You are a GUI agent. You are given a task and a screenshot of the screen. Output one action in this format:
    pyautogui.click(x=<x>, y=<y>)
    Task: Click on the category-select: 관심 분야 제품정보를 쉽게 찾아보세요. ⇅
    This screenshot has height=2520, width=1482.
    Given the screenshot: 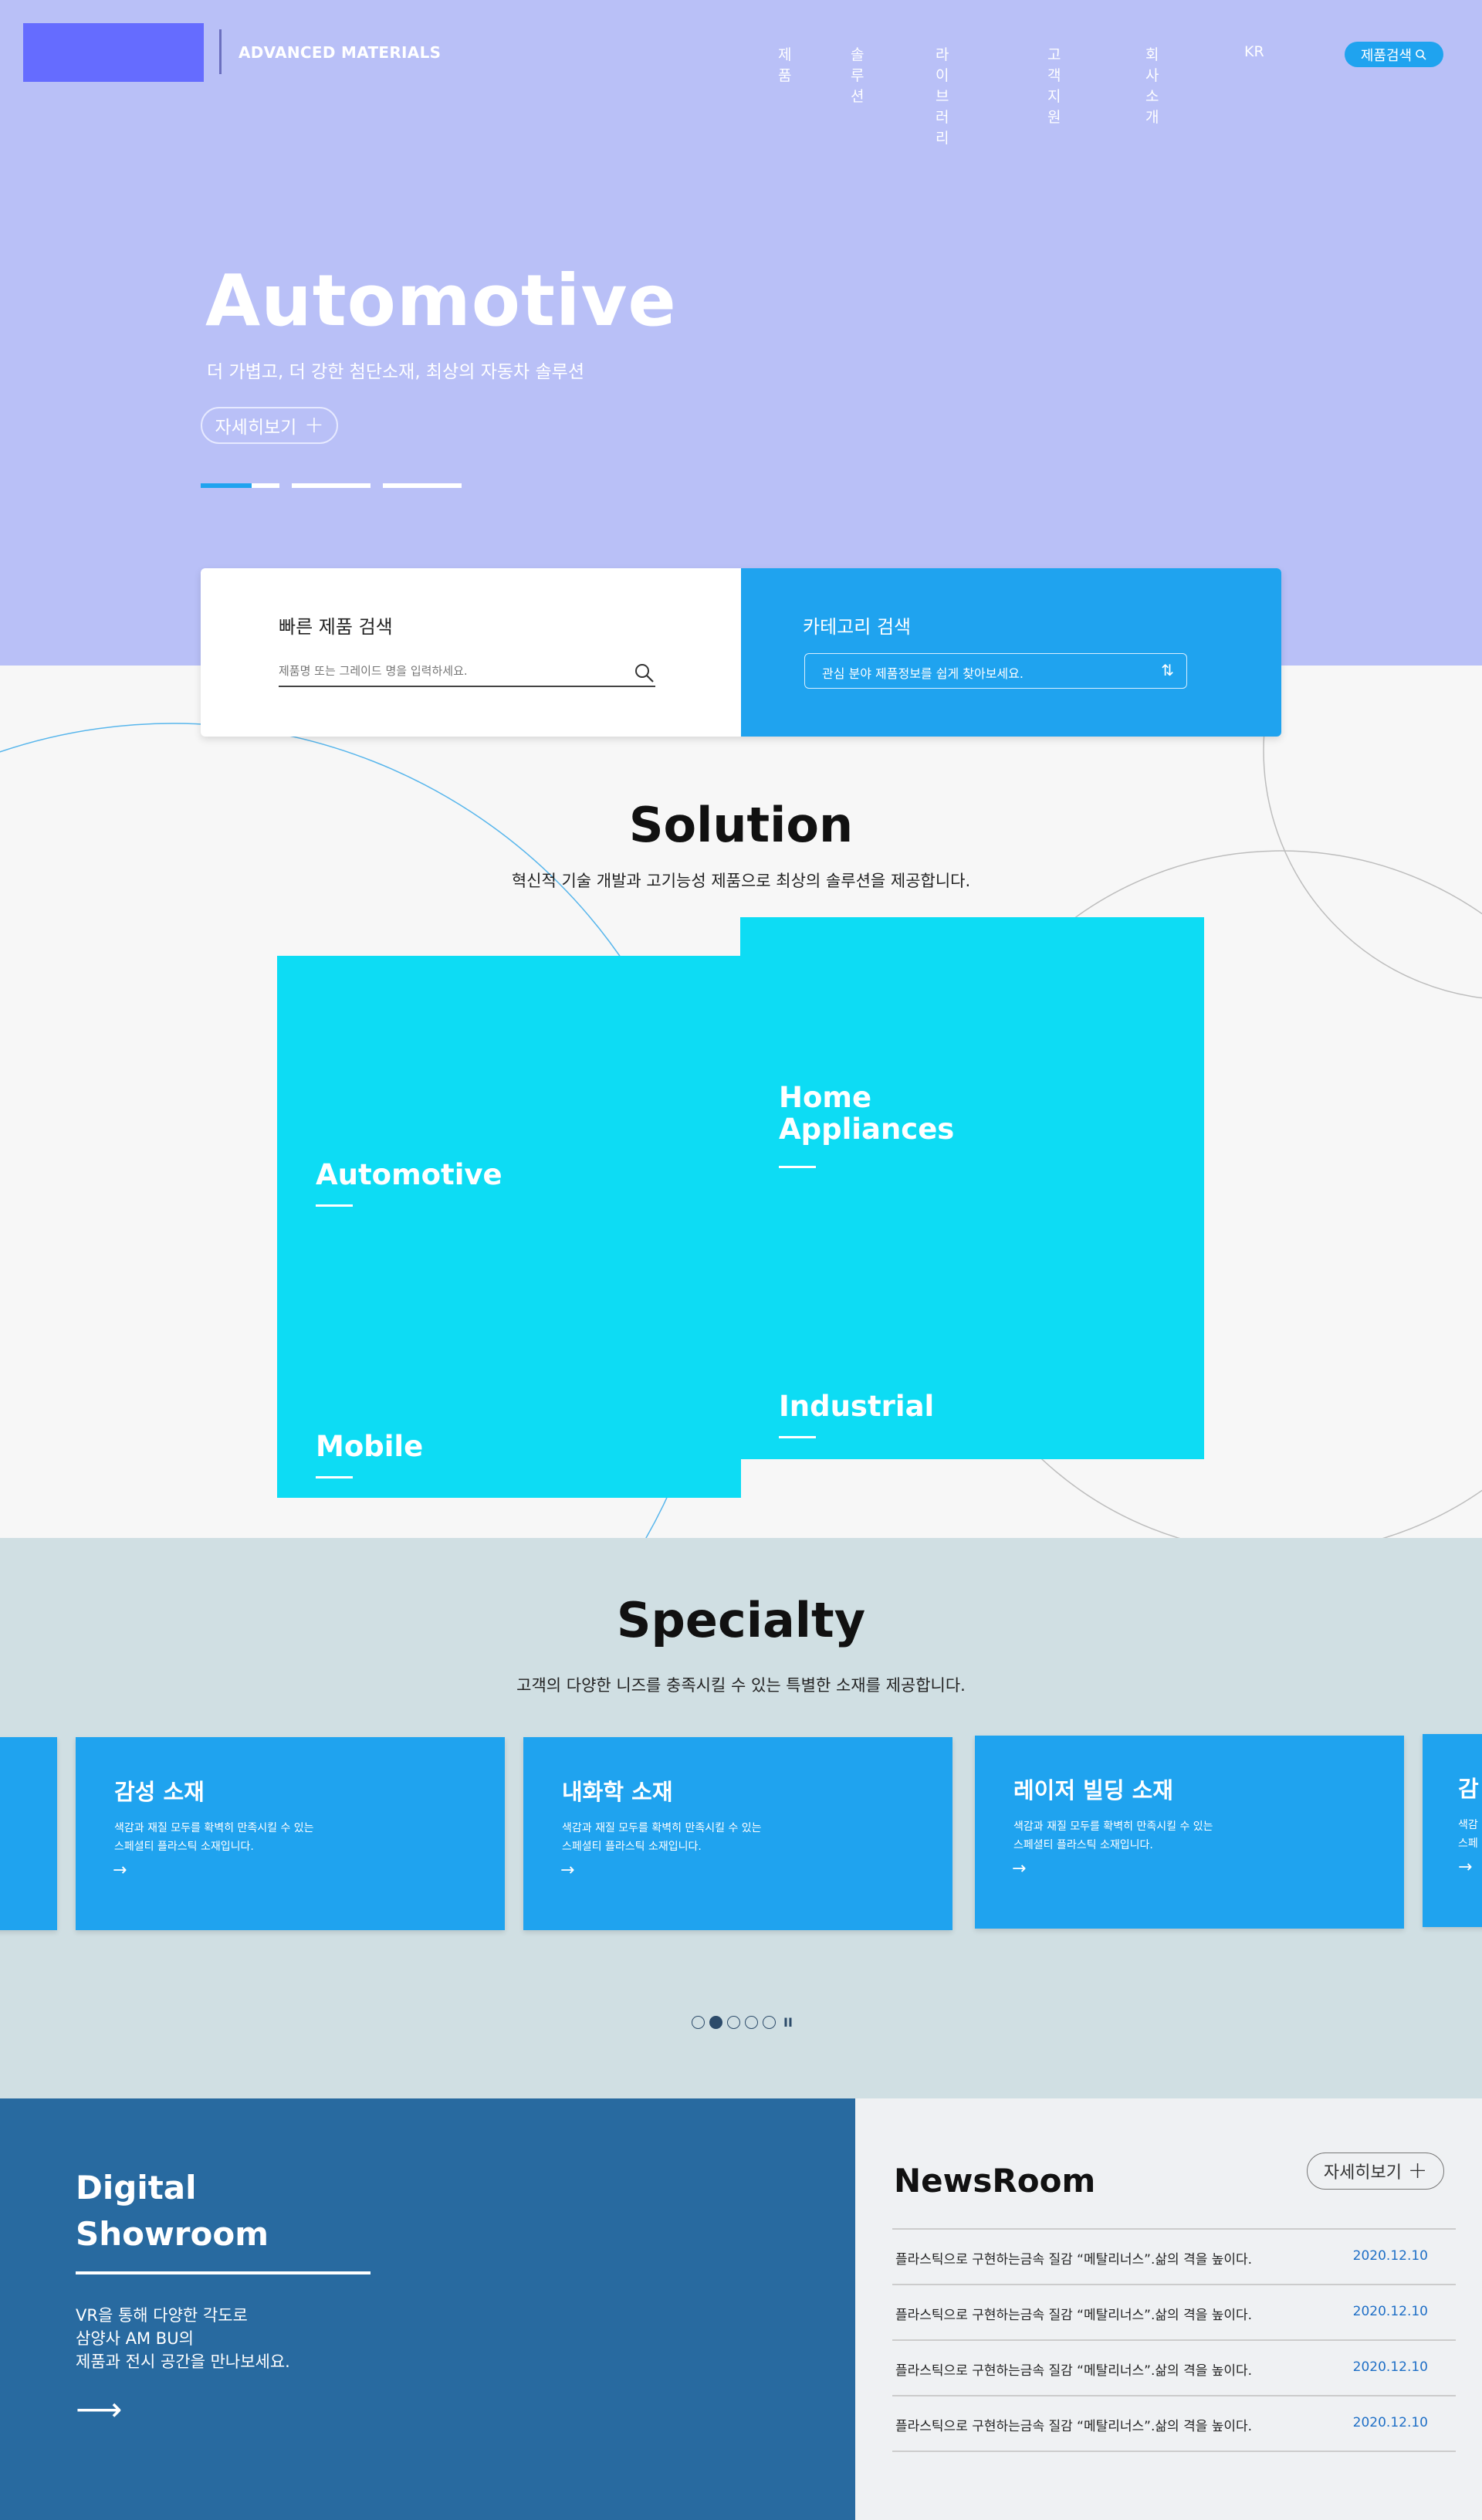 What is the action you would take?
    pyautogui.click(x=995, y=671)
    